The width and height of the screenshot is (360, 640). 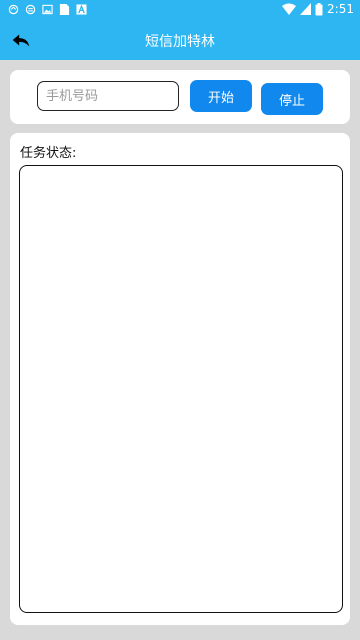 What do you see at coordinates (340, 9) in the screenshot?
I see `clock-time: 2:51` at bounding box center [340, 9].